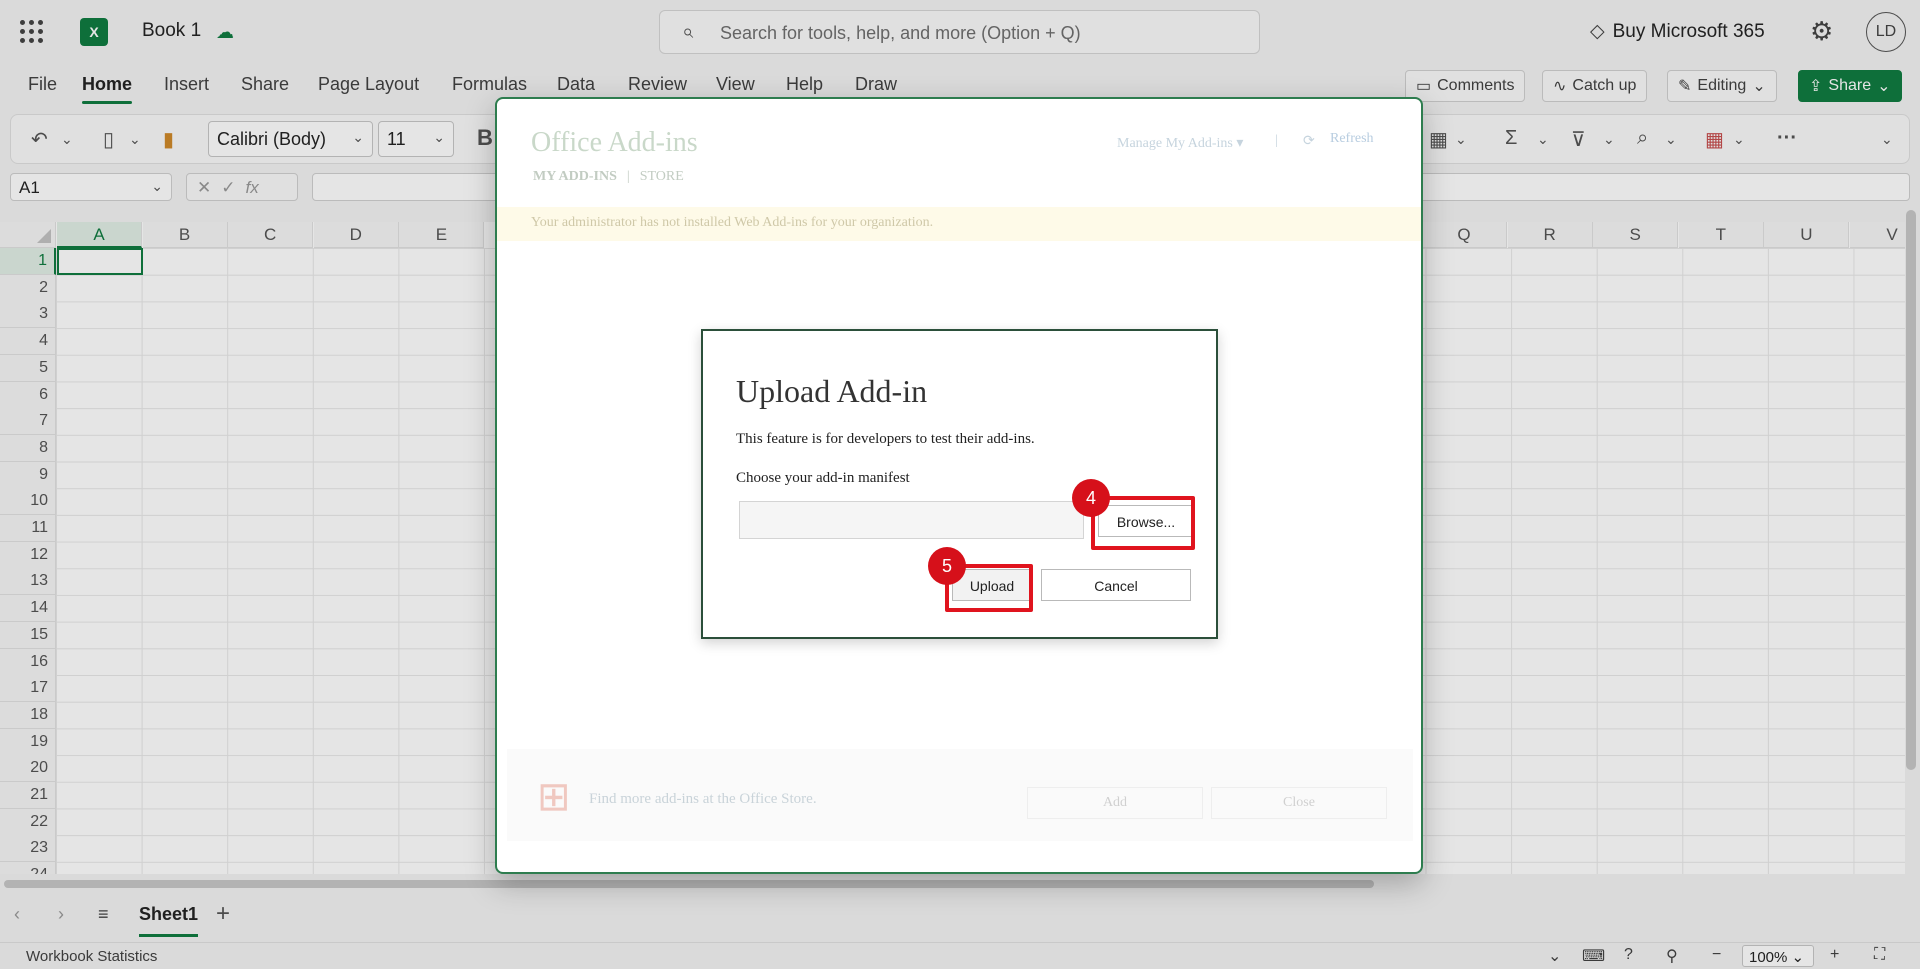  I want to click on refresh-link: Refresh, so click(1352, 139).